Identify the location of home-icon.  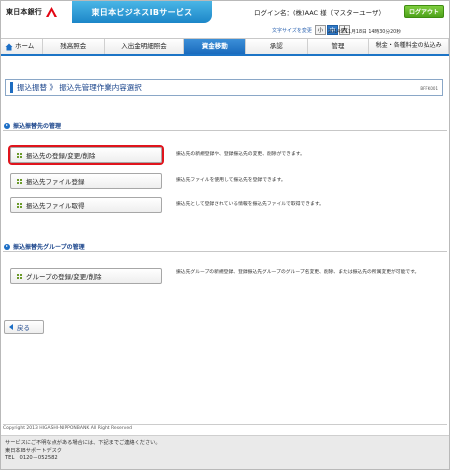
(9, 47).